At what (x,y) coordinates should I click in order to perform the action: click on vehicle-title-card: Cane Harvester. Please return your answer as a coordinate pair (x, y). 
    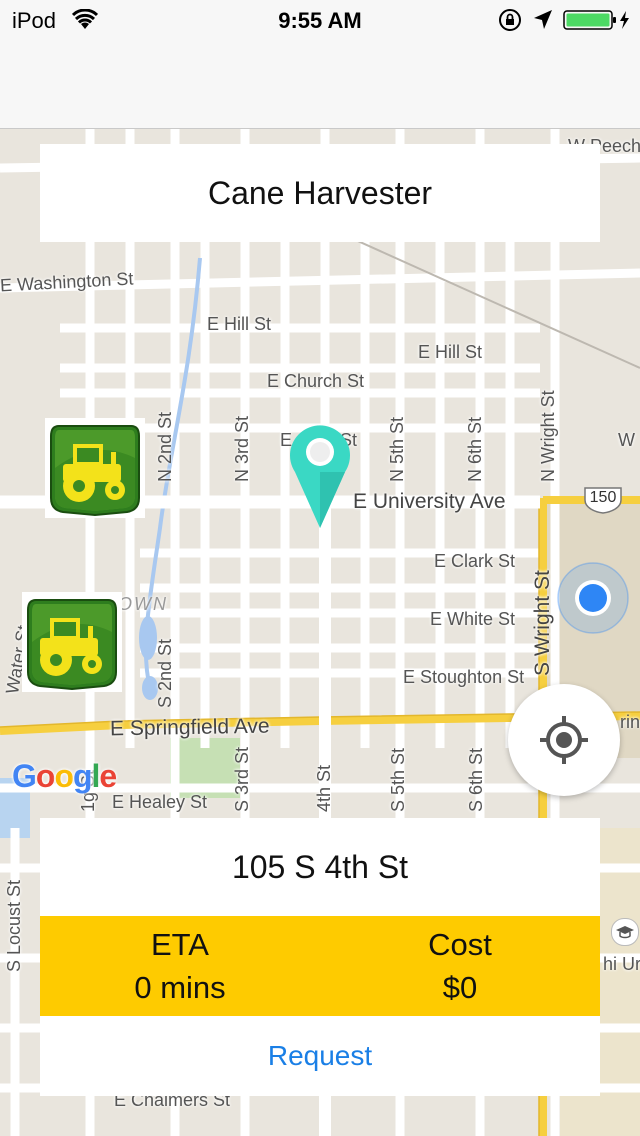
    Looking at the image, I should click on (320, 193).